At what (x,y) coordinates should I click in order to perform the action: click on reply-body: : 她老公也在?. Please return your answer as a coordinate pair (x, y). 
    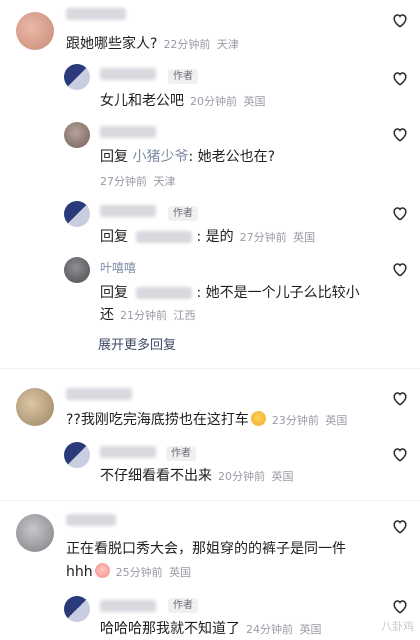
    Looking at the image, I should click on (232, 157).